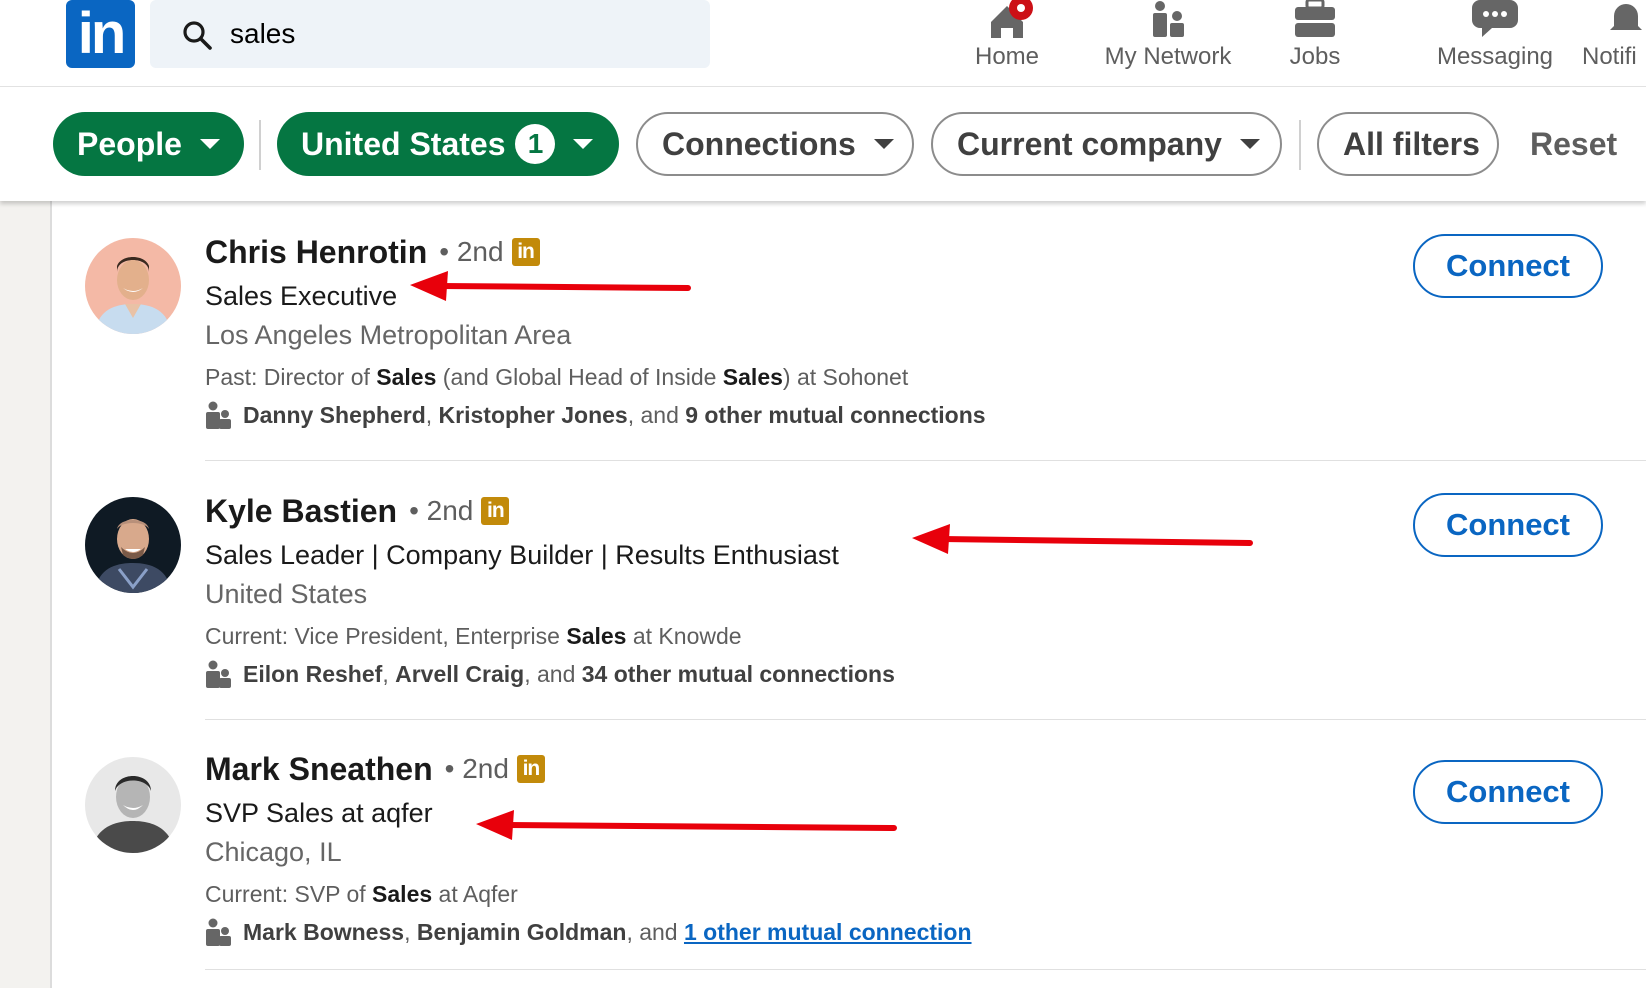 The image size is (1646, 988). I want to click on summary-text: (and Global Head of Inside, so click(579, 377).